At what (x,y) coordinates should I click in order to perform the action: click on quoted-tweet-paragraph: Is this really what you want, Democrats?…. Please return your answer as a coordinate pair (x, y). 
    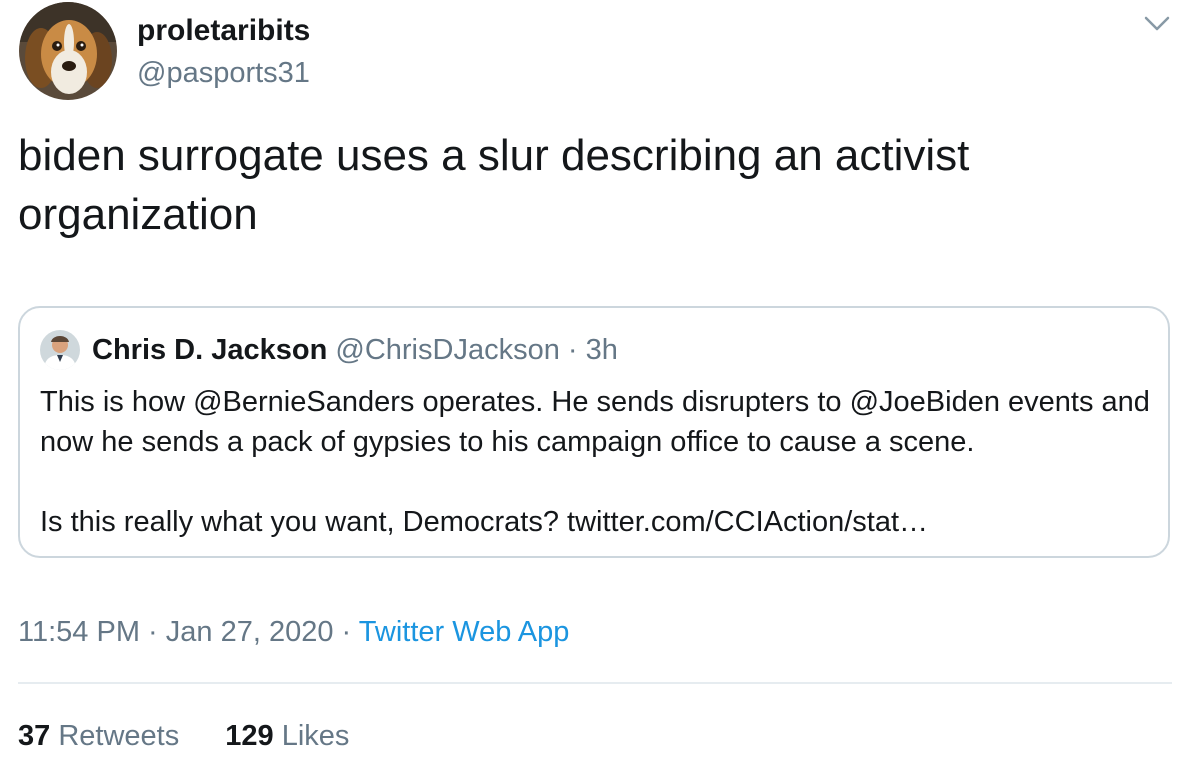
    Looking at the image, I should click on (484, 522).